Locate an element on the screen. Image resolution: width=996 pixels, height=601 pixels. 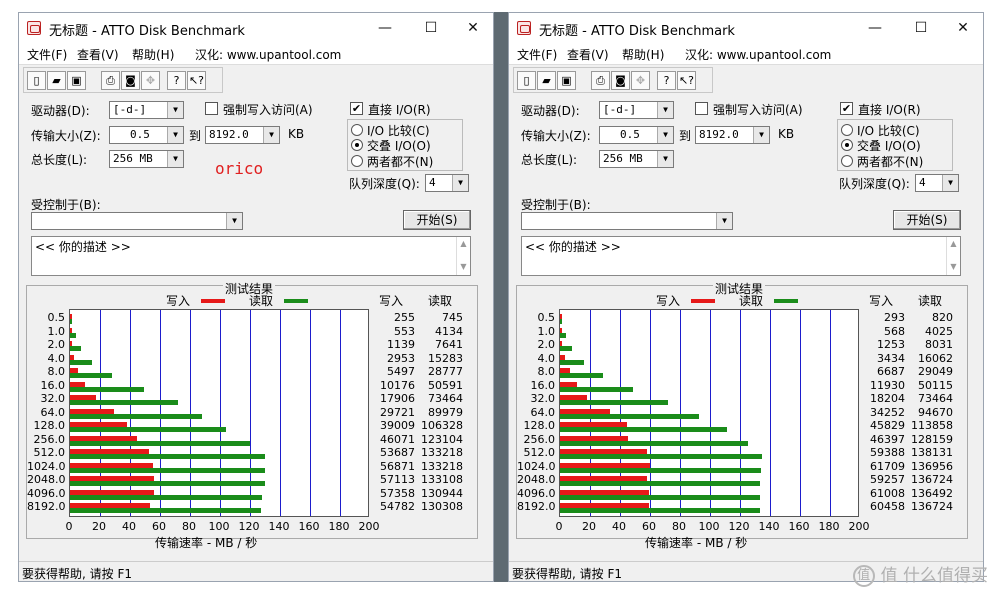
total-length-label: 总长度(L): is located at coordinates (549, 160).